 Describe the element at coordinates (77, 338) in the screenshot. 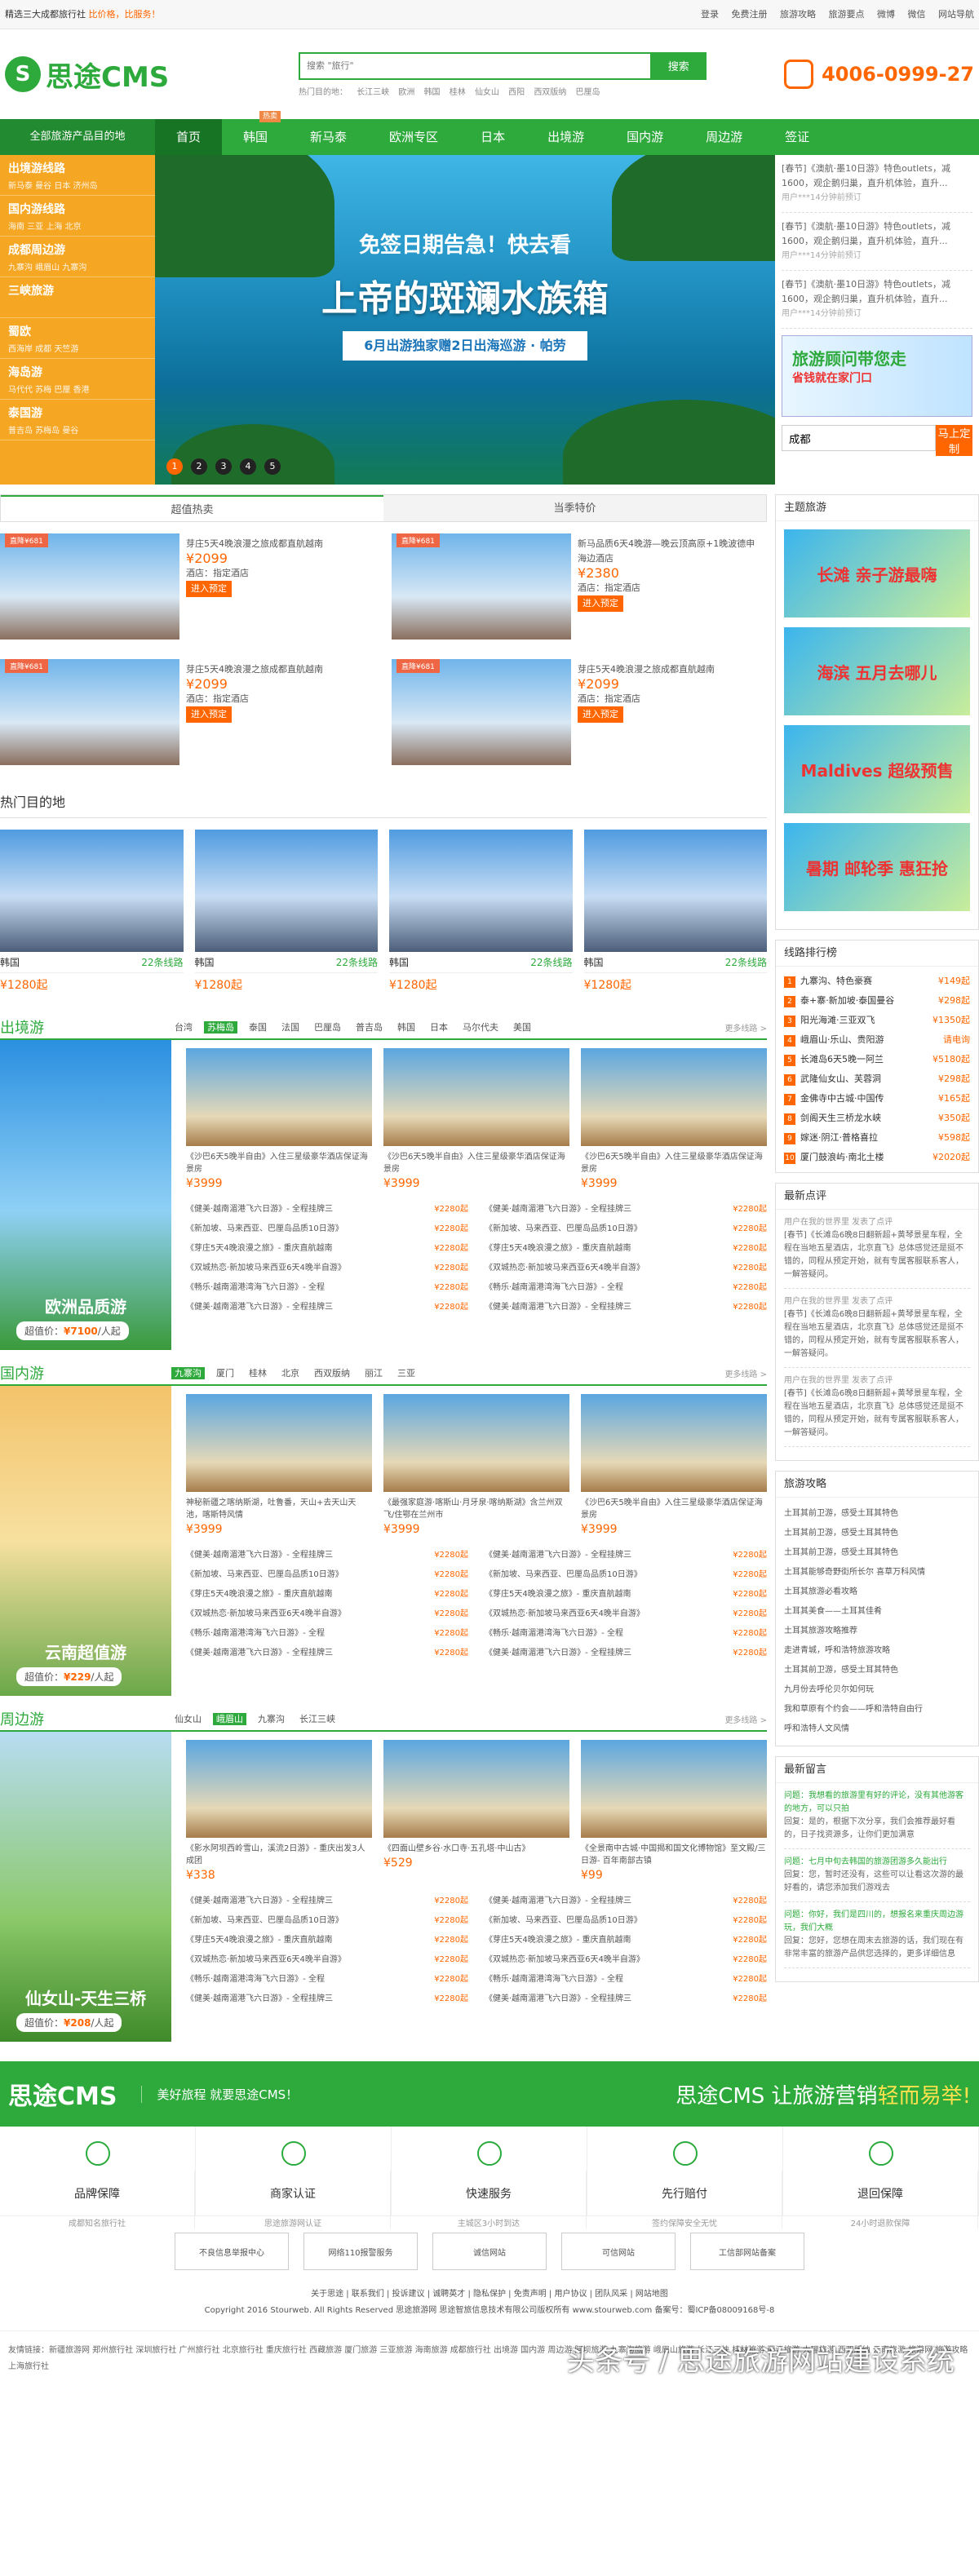

I see `sidebar-item: 蜀欧 西海岸 成都 天竺游` at that location.